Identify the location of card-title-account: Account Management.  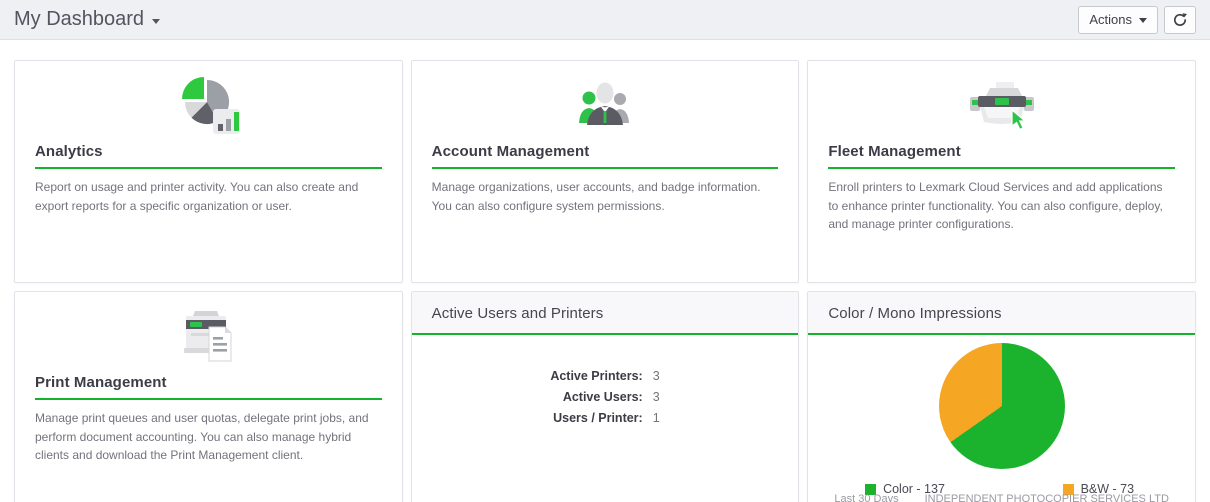
(605, 156).